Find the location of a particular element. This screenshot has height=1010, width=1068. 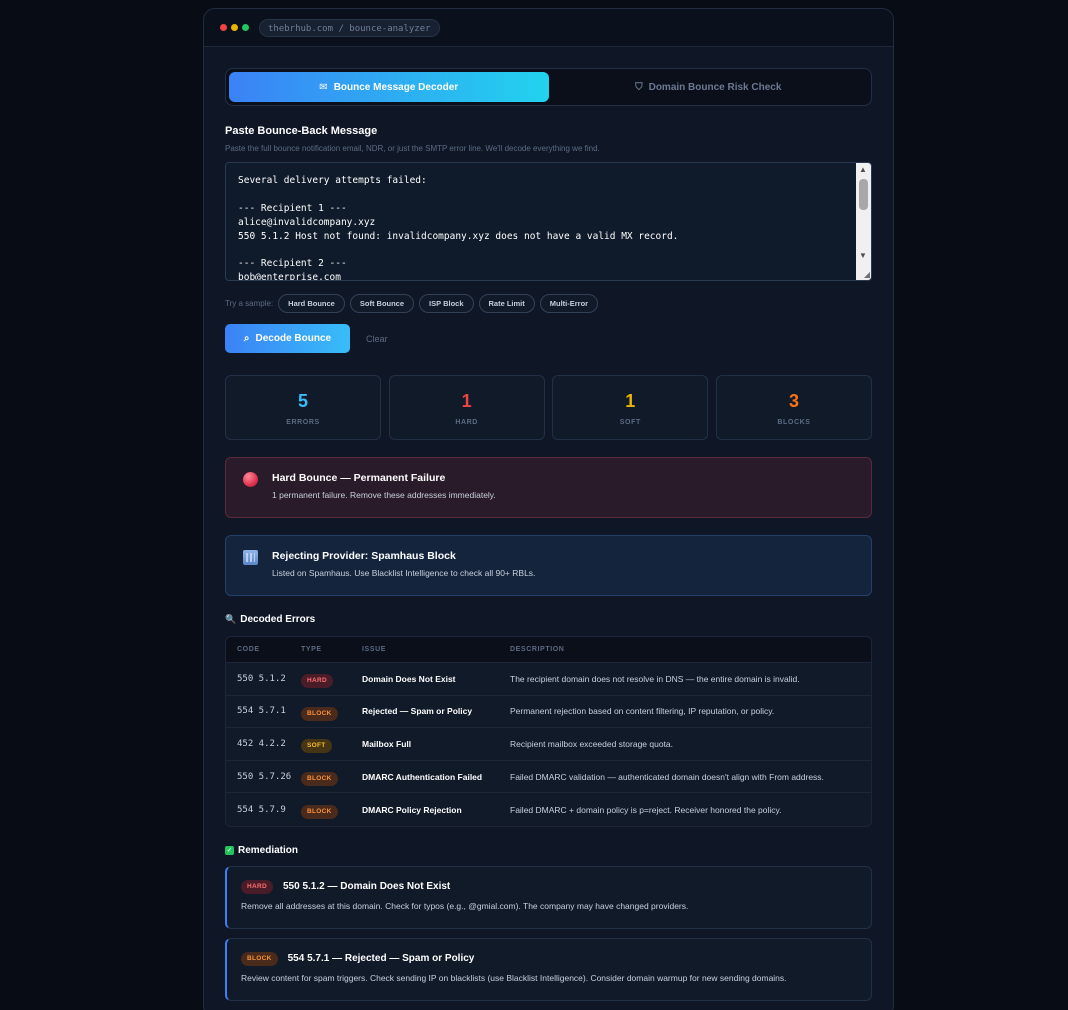

error-code: 550 5.7.26 is located at coordinates (264, 776).